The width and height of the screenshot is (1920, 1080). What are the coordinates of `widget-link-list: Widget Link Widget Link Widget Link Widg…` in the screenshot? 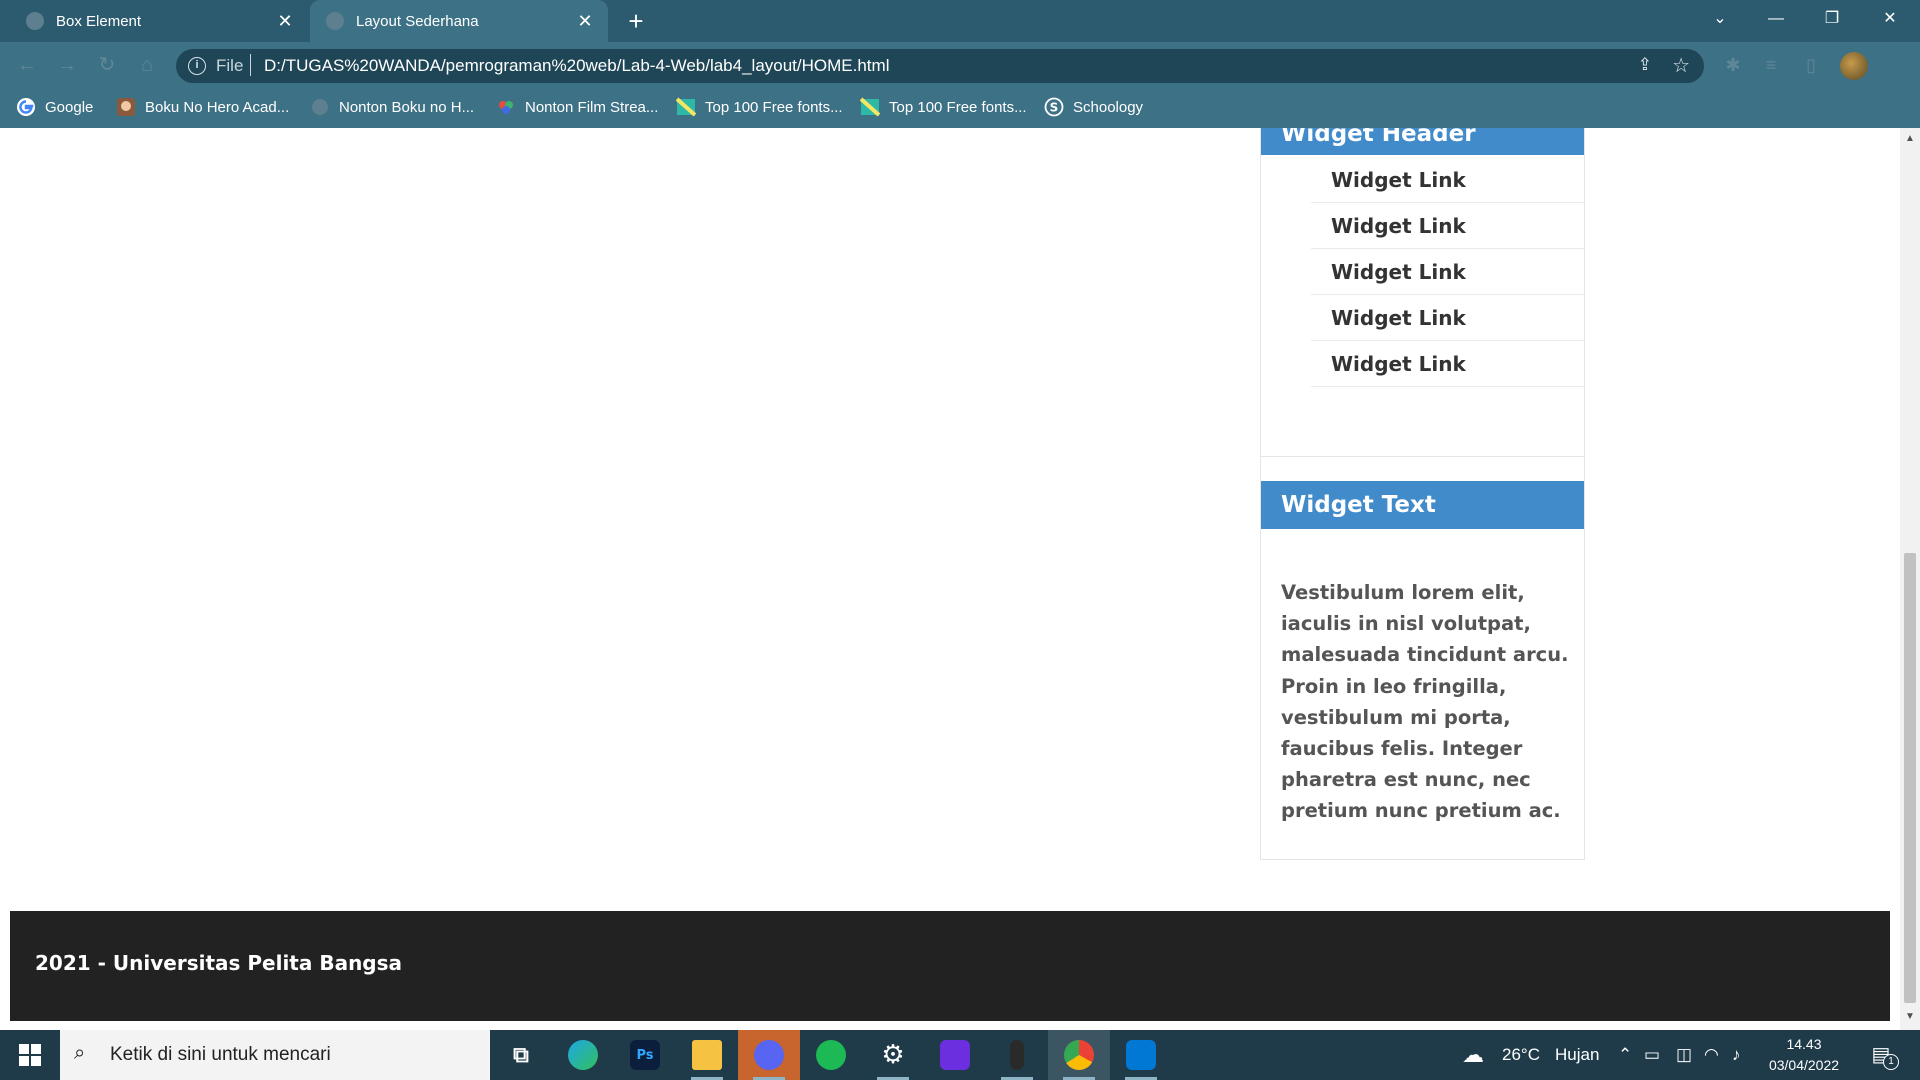 It's located at (1447, 272).